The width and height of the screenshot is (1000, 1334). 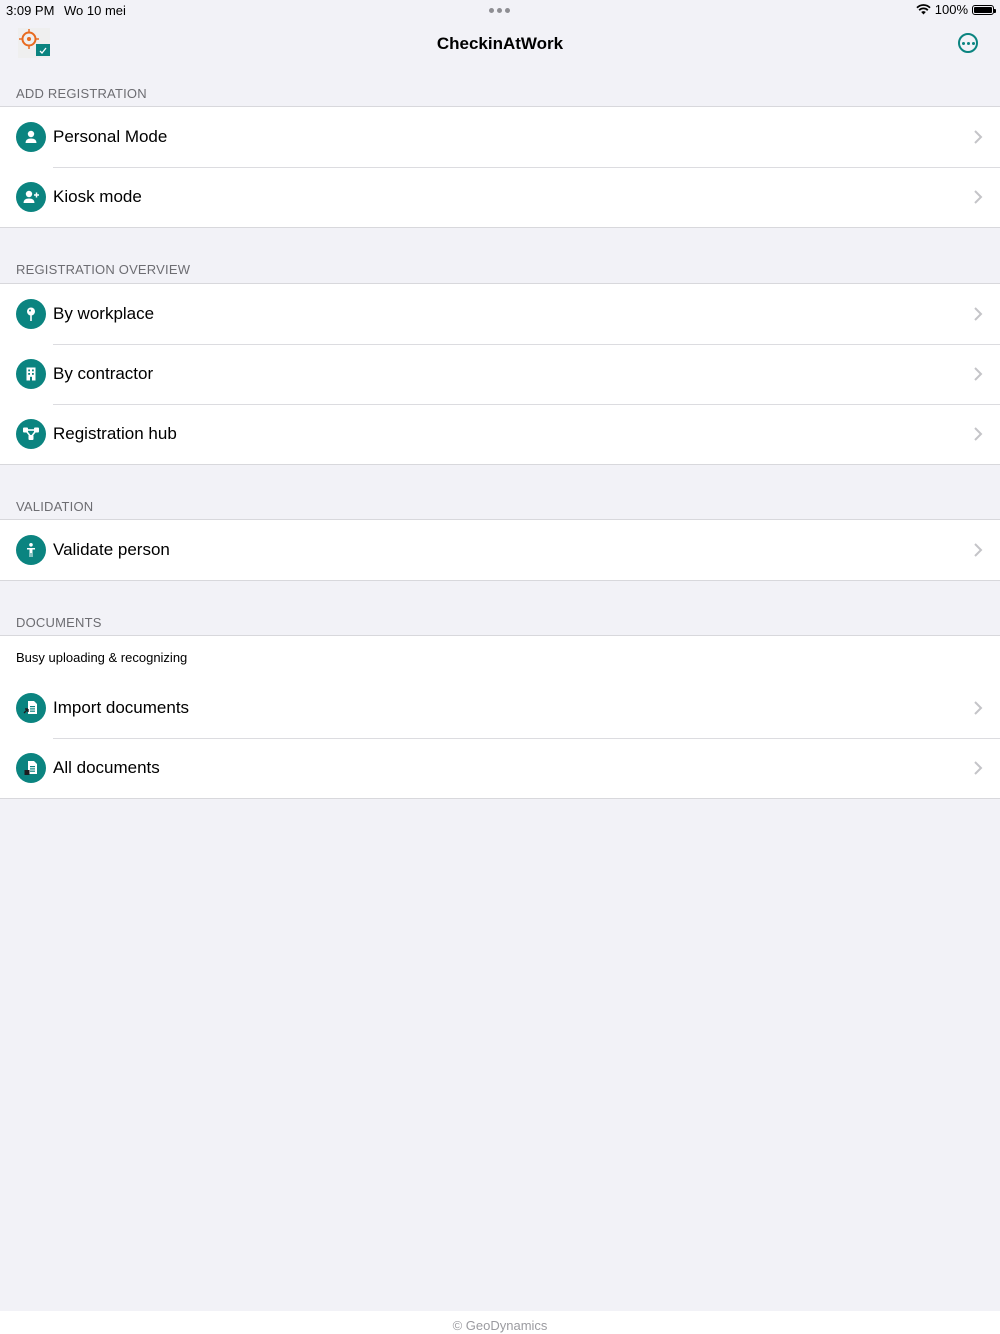 What do you see at coordinates (500, 197) in the screenshot?
I see `kiosk-mode-row: Kiosk mode` at bounding box center [500, 197].